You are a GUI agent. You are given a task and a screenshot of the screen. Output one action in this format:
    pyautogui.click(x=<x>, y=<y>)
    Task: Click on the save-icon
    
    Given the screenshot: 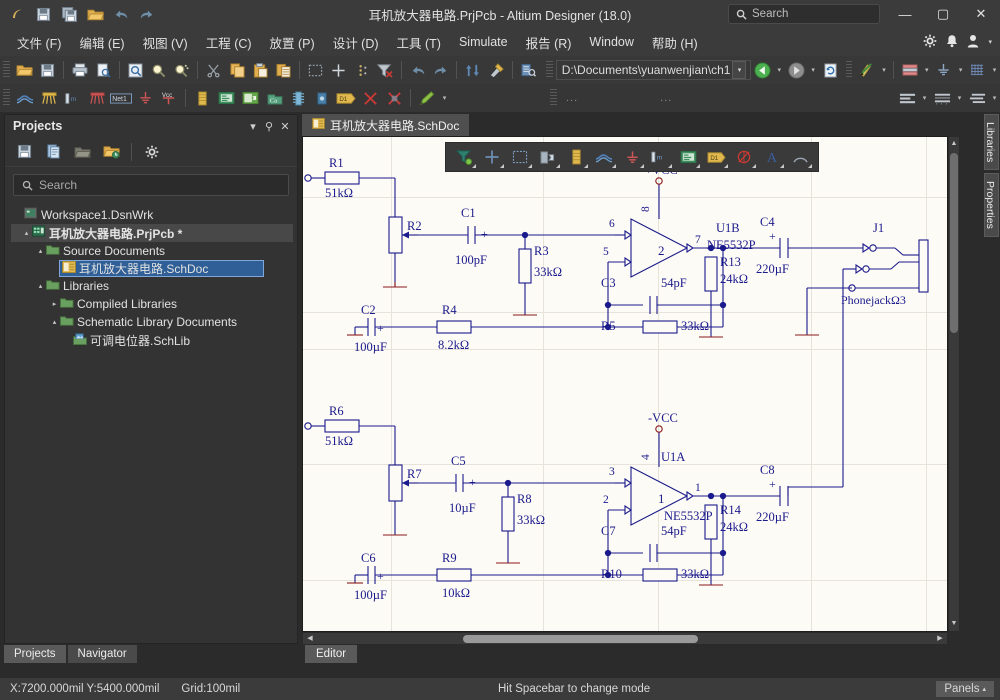 What is the action you would take?
    pyautogui.click(x=43, y=14)
    